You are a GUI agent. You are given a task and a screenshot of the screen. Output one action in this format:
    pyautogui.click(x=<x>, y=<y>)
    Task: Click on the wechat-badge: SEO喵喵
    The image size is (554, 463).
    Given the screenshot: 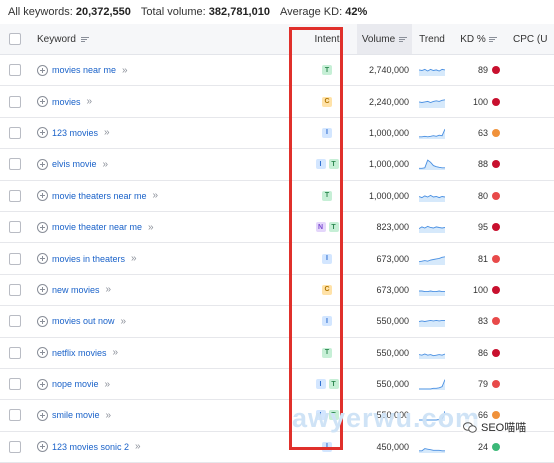 What is the action you would take?
    pyautogui.click(x=495, y=427)
    